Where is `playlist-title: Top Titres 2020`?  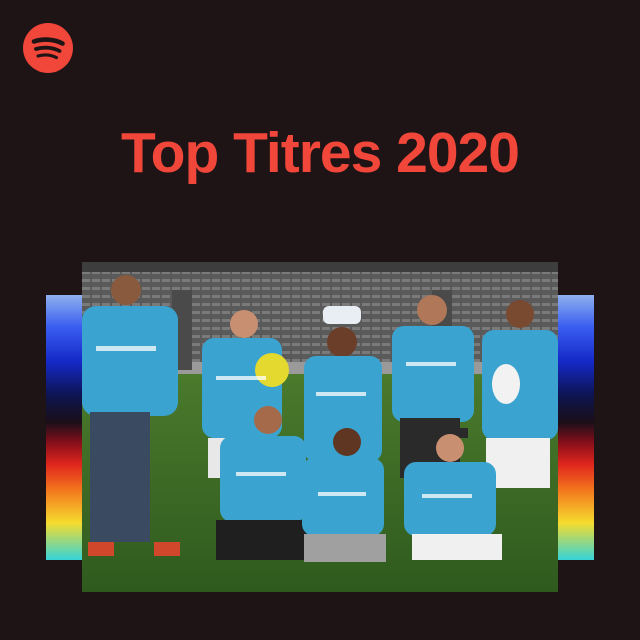 playlist-title: Top Titres 2020 is located at coordinates (320, 153).